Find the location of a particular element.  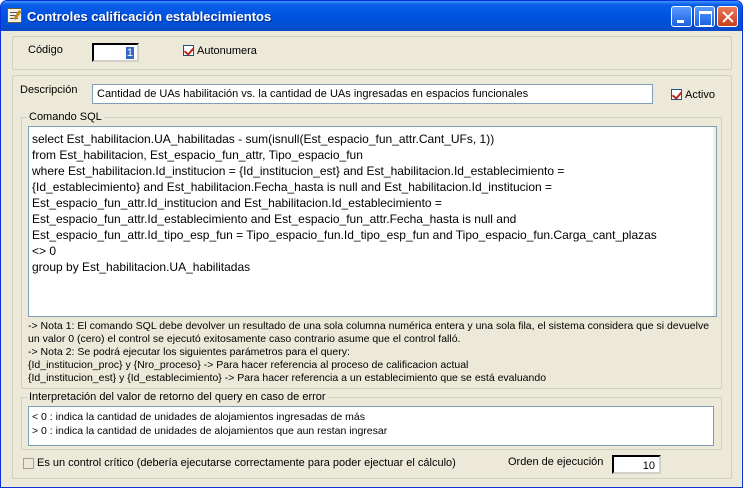

activo-label: Activo is located at coordinates (700, 95).